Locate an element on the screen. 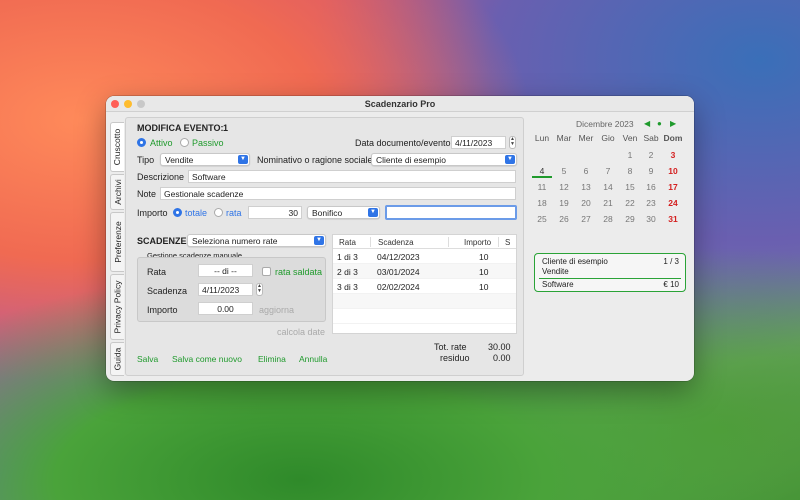 Image resolution: width=800 pixels, height=500 pixels. calendar-day: 9 is located at coordinates (651, 171).